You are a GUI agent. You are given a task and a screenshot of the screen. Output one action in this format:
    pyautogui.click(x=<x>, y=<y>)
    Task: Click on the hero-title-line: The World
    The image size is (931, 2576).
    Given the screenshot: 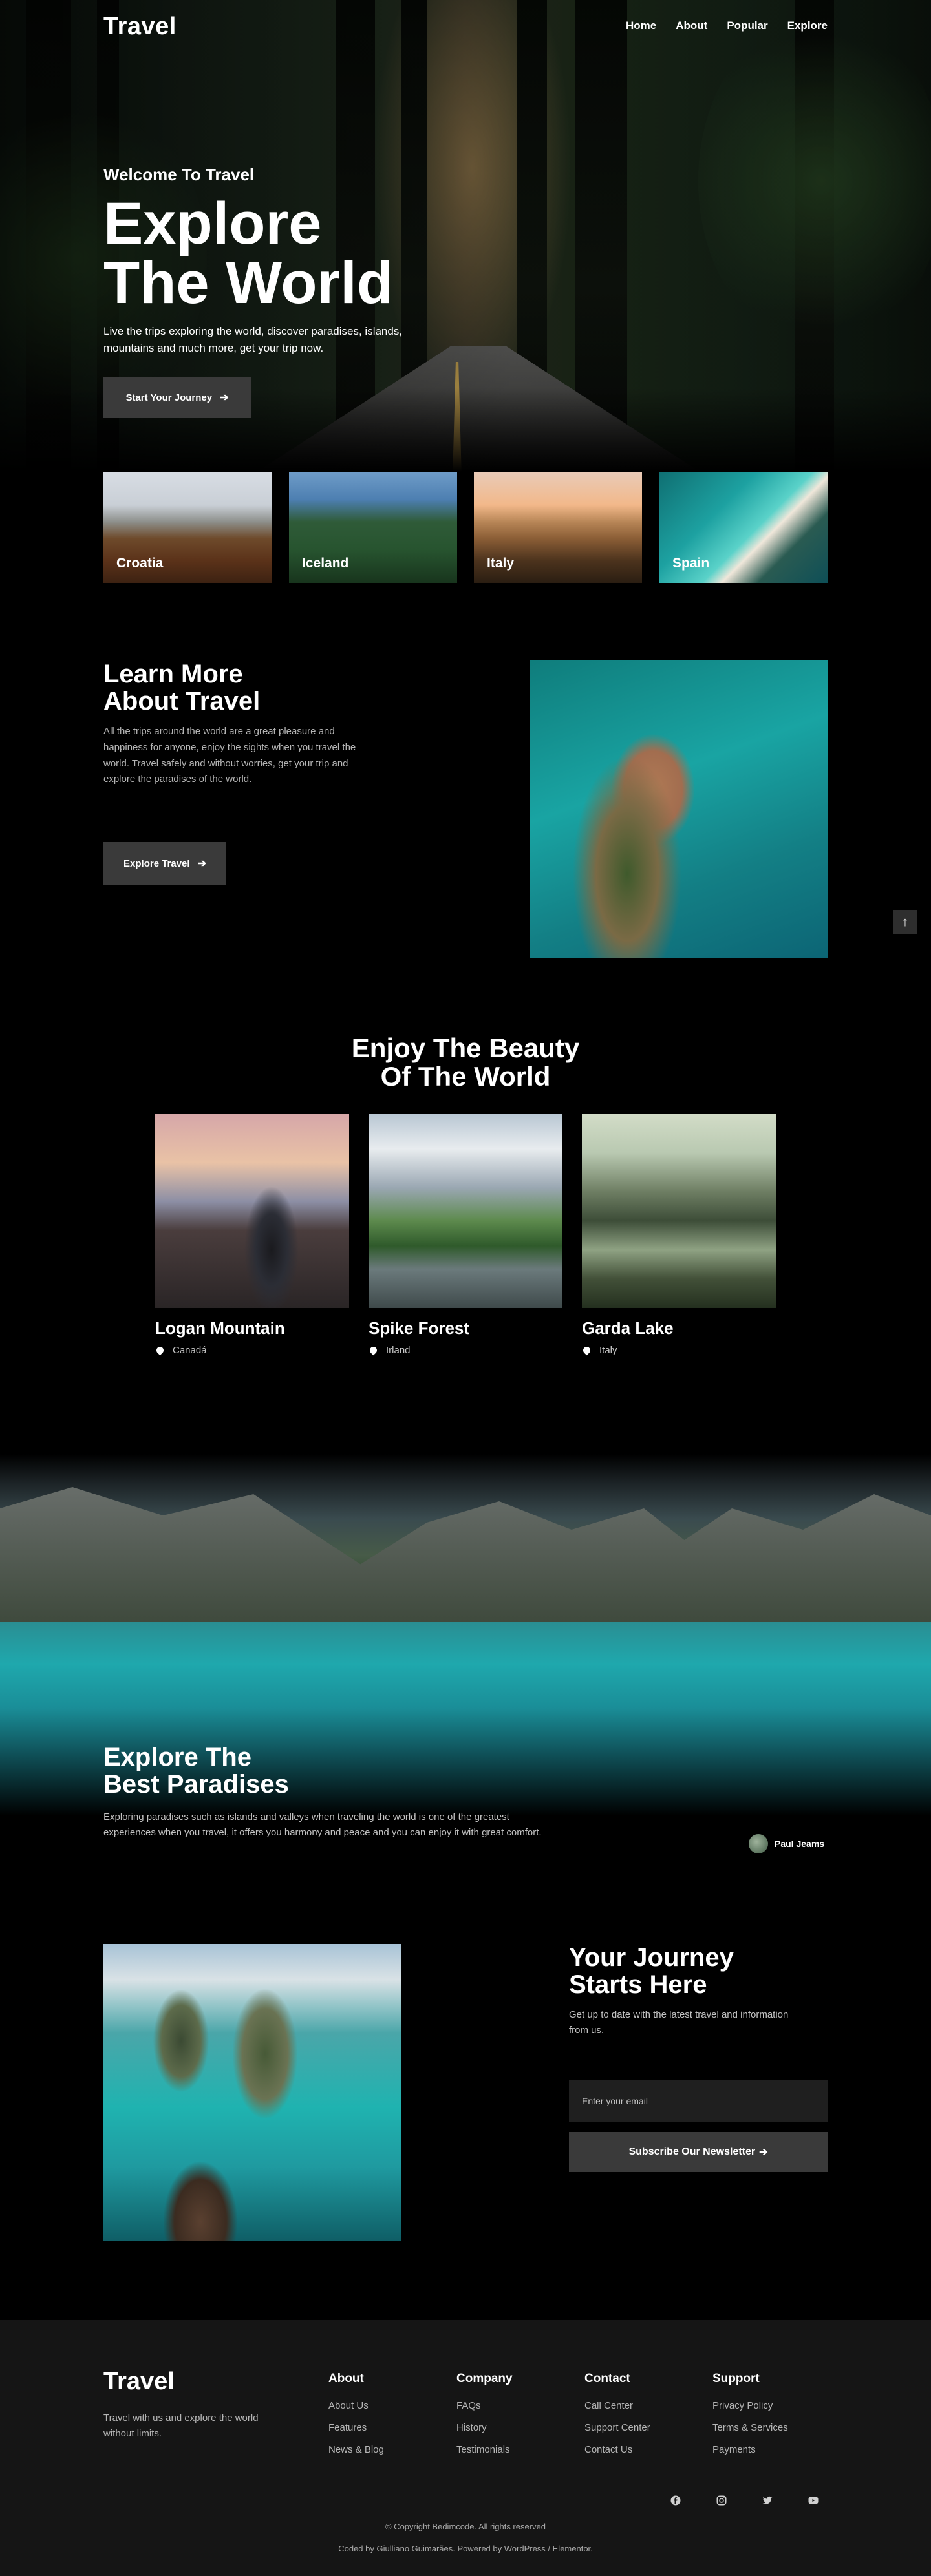 What is the action you would take?
    pyautogui.click(x=249, y=283)
    